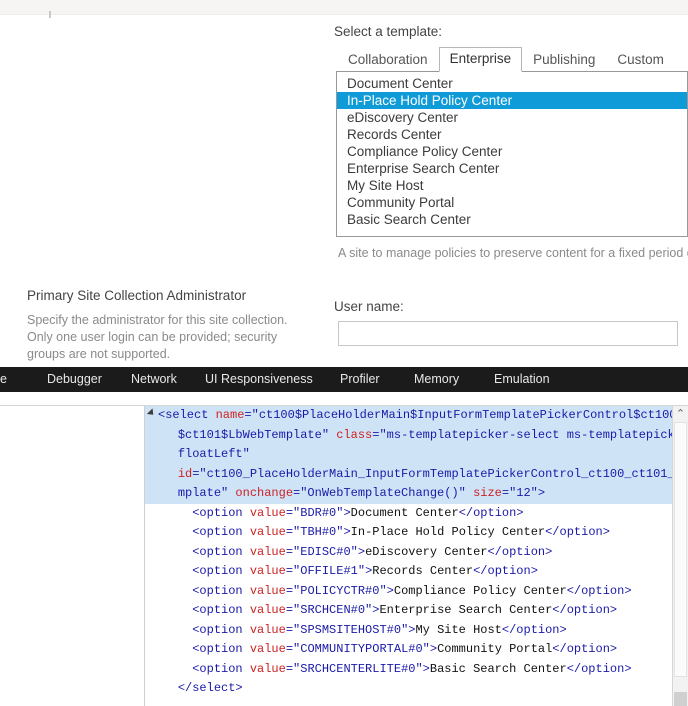 This screenshot has width=688, height=706. What do you see at coordinates (264, 493) in the screenshot?
I see `code-token-attr: onchange` at bounding box center [264, 493].